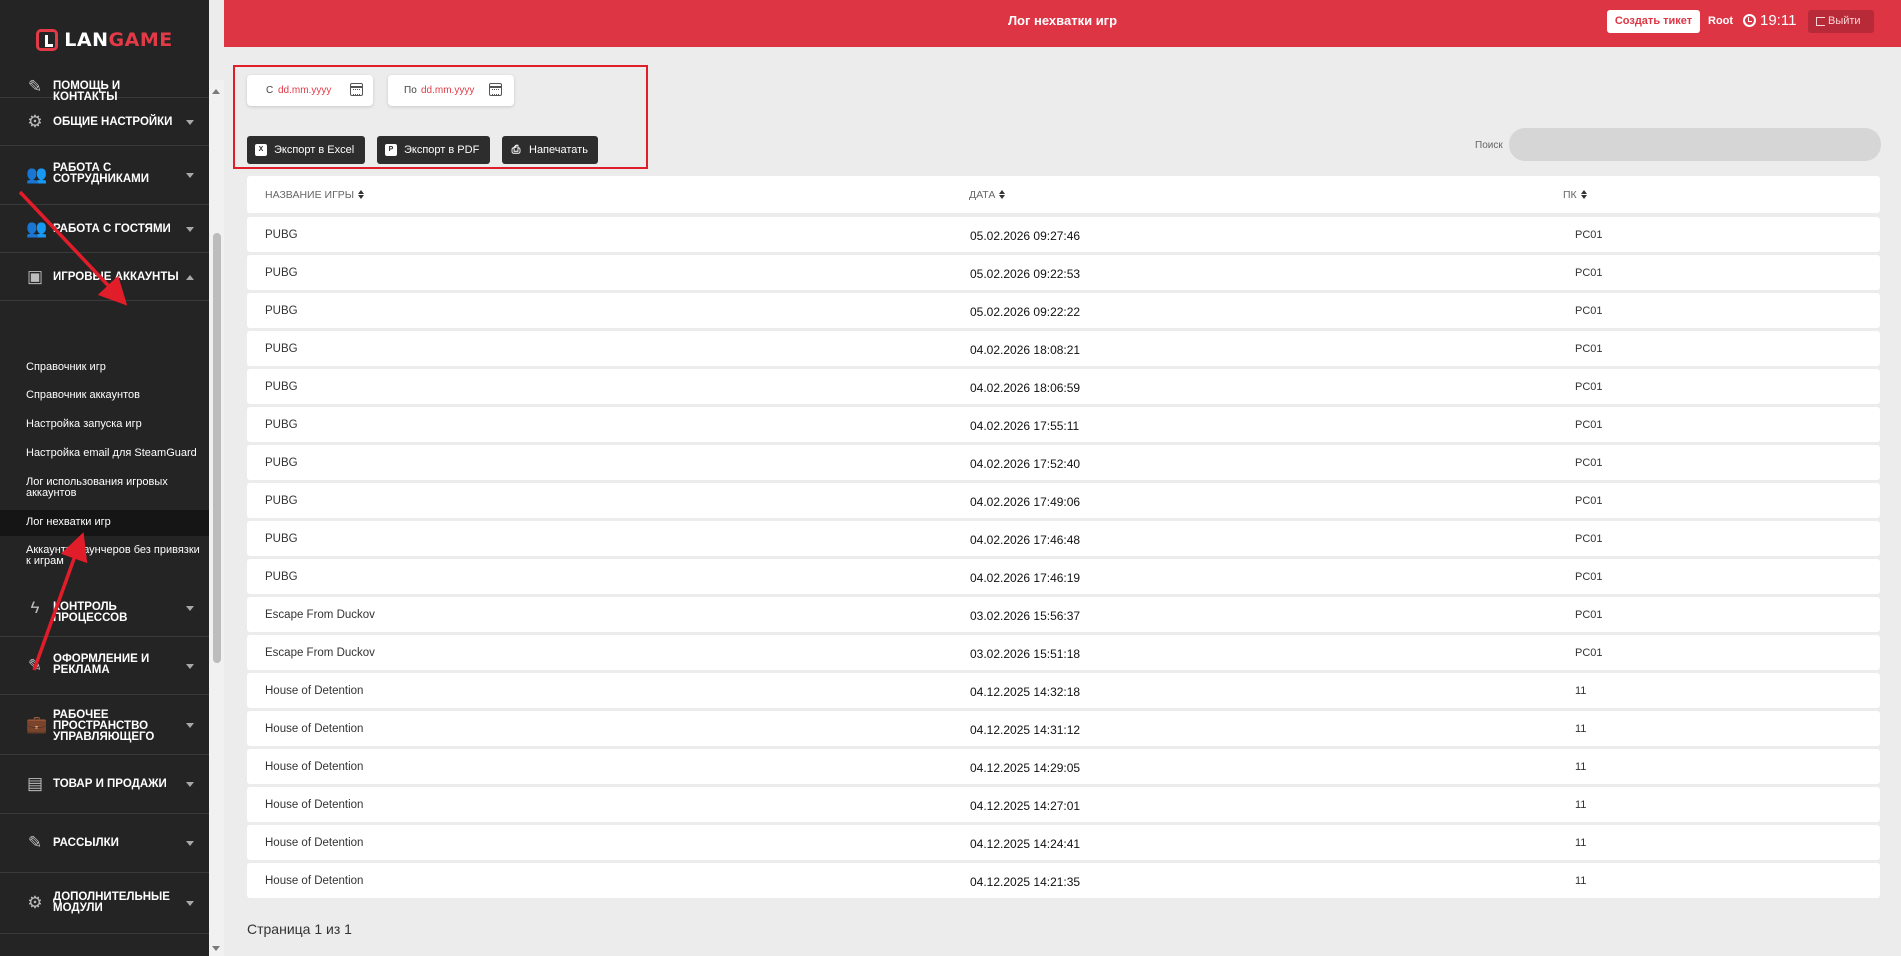 The width and height of the screenshot is (1901, 956). What do you see at coordinates (1063, 310) in the screenshot?
I see `table-row: PUBG 05.02.2026 09:22:22 PC01` at bounding box center [1063, 310].